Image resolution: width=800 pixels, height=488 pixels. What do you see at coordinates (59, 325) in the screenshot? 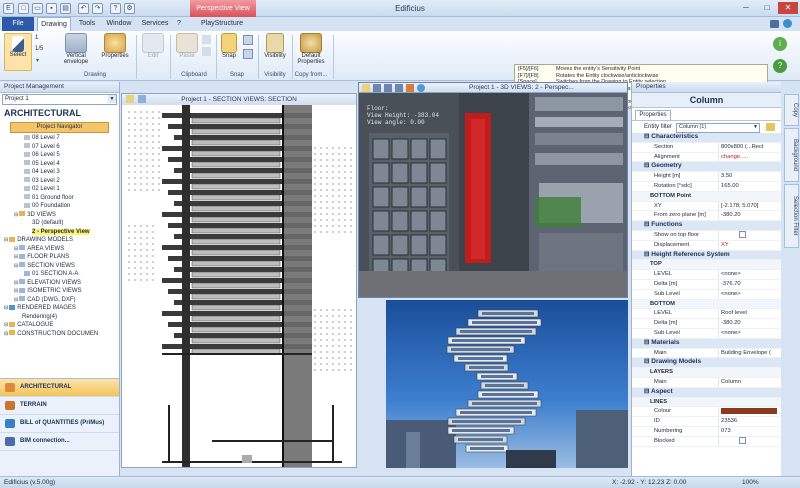
I see `tree-item: ⊟ CATALOGUE` at bounding box center [59, 325].